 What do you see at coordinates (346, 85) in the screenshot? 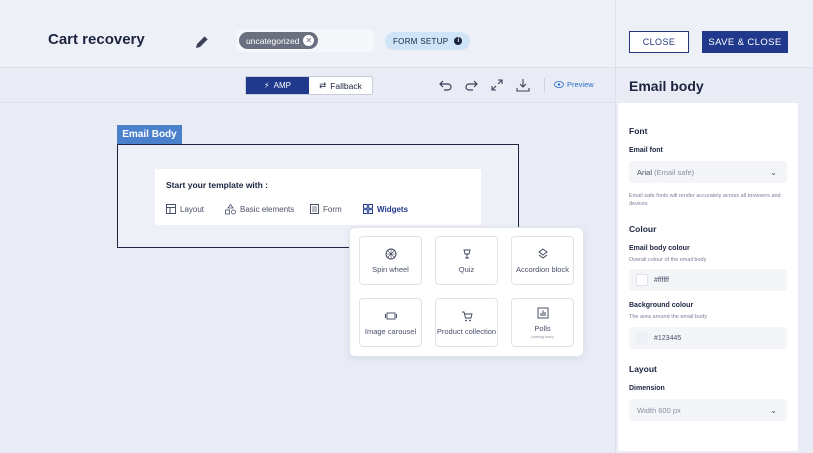
I see `fallback-tab-label: Fallback` at bounding box center [346, 85].